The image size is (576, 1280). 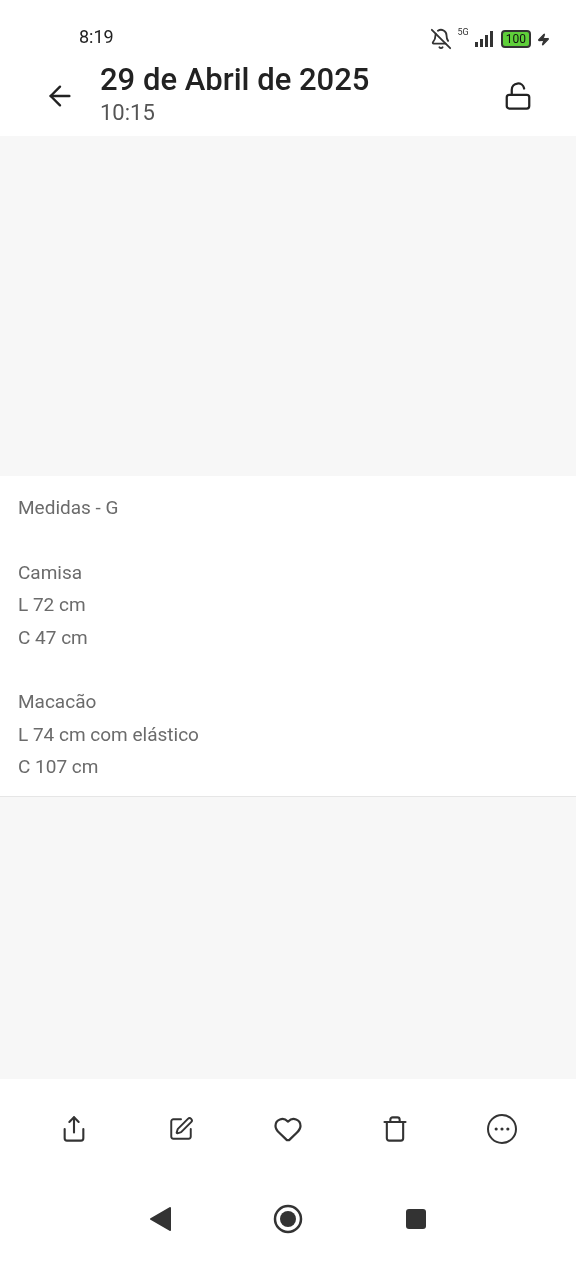 I want to click on signal-icon, so click(x=484, y=39).